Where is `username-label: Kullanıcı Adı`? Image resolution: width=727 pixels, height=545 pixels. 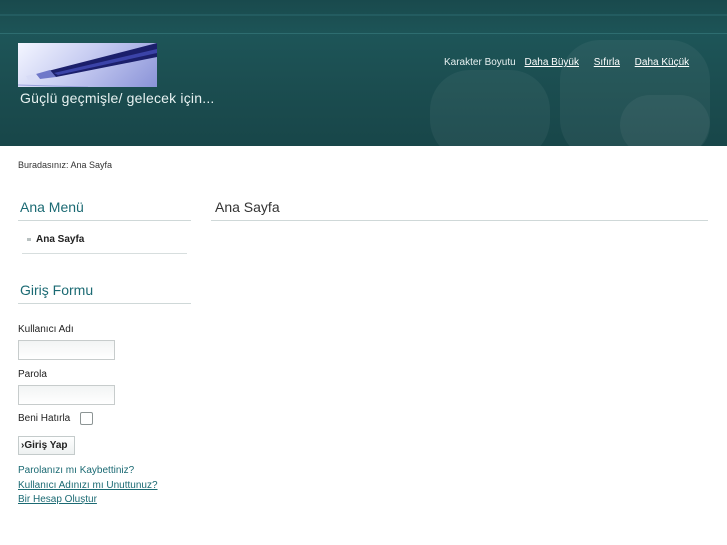
username-label: Kullanıcı Adı is located at coordinates (46, 329).